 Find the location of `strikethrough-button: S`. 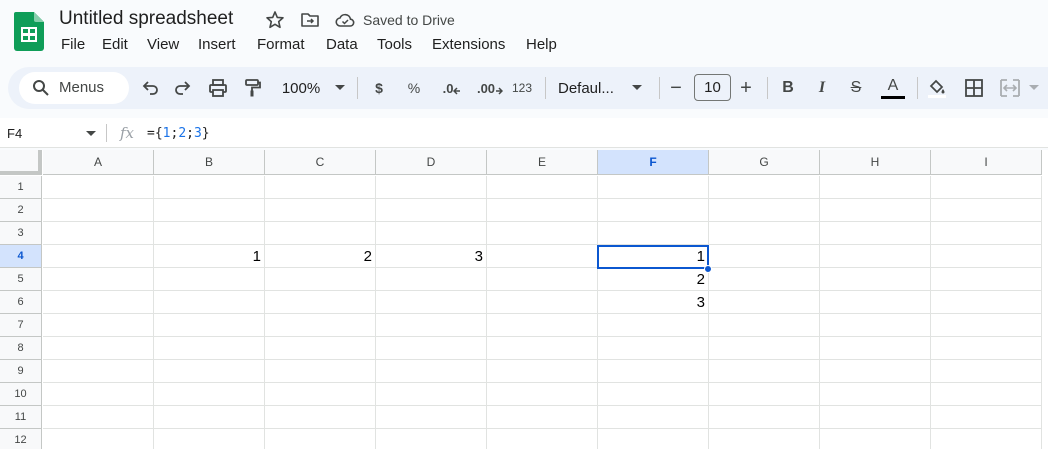

strikethrough-button: S is located at coordinates (856, 88).